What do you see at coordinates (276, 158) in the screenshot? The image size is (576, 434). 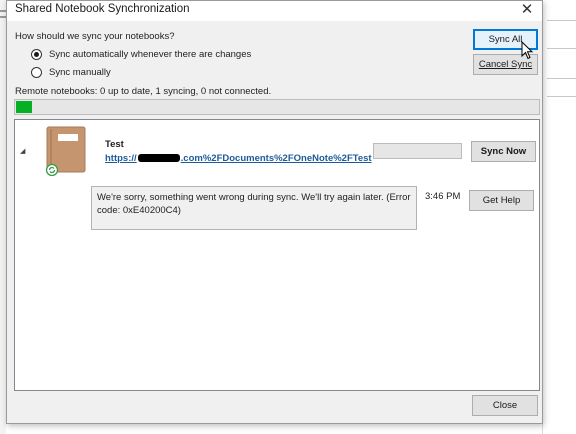 I see `notebook-url-suffix: .com%2FDocuments%2FOneNote%2FTest` at bounding box center [276, 158].